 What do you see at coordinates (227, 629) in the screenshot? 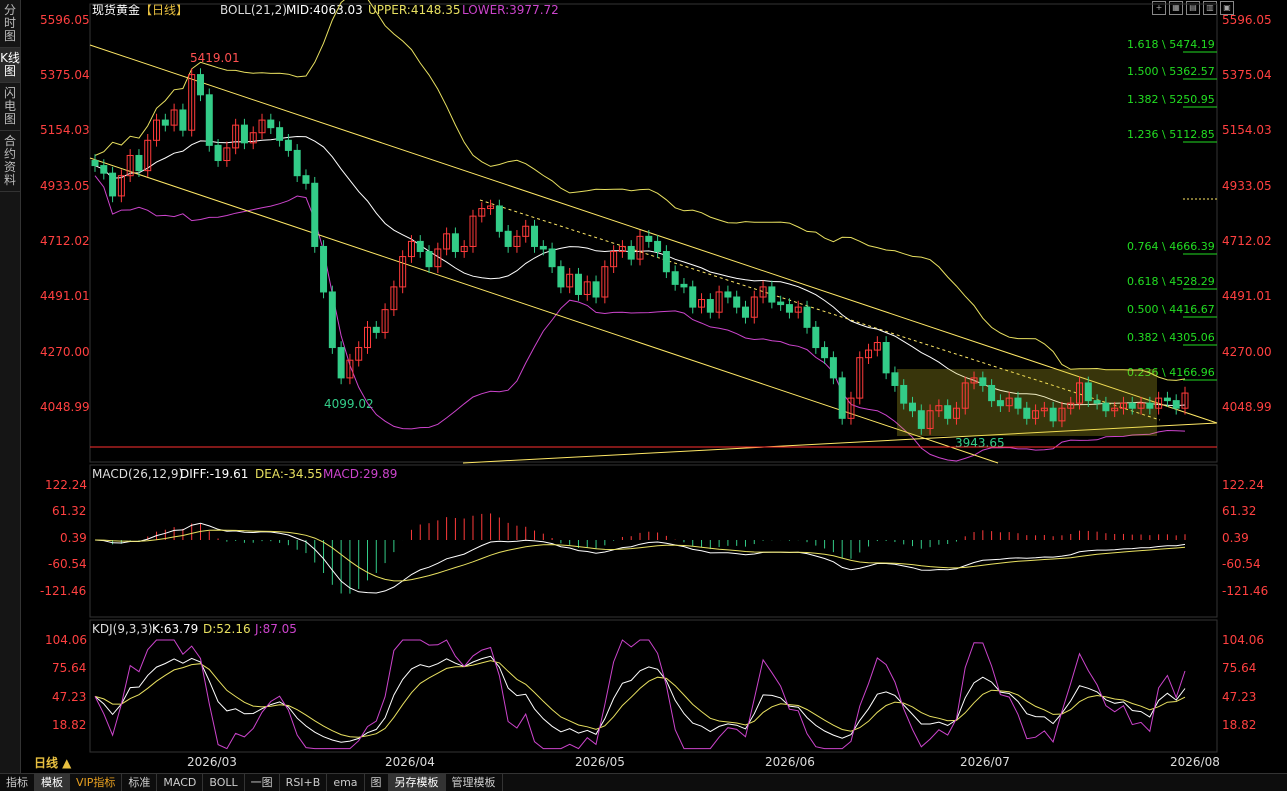
I see `kdj-d: D:52.16` at bounding box center [227, 629].